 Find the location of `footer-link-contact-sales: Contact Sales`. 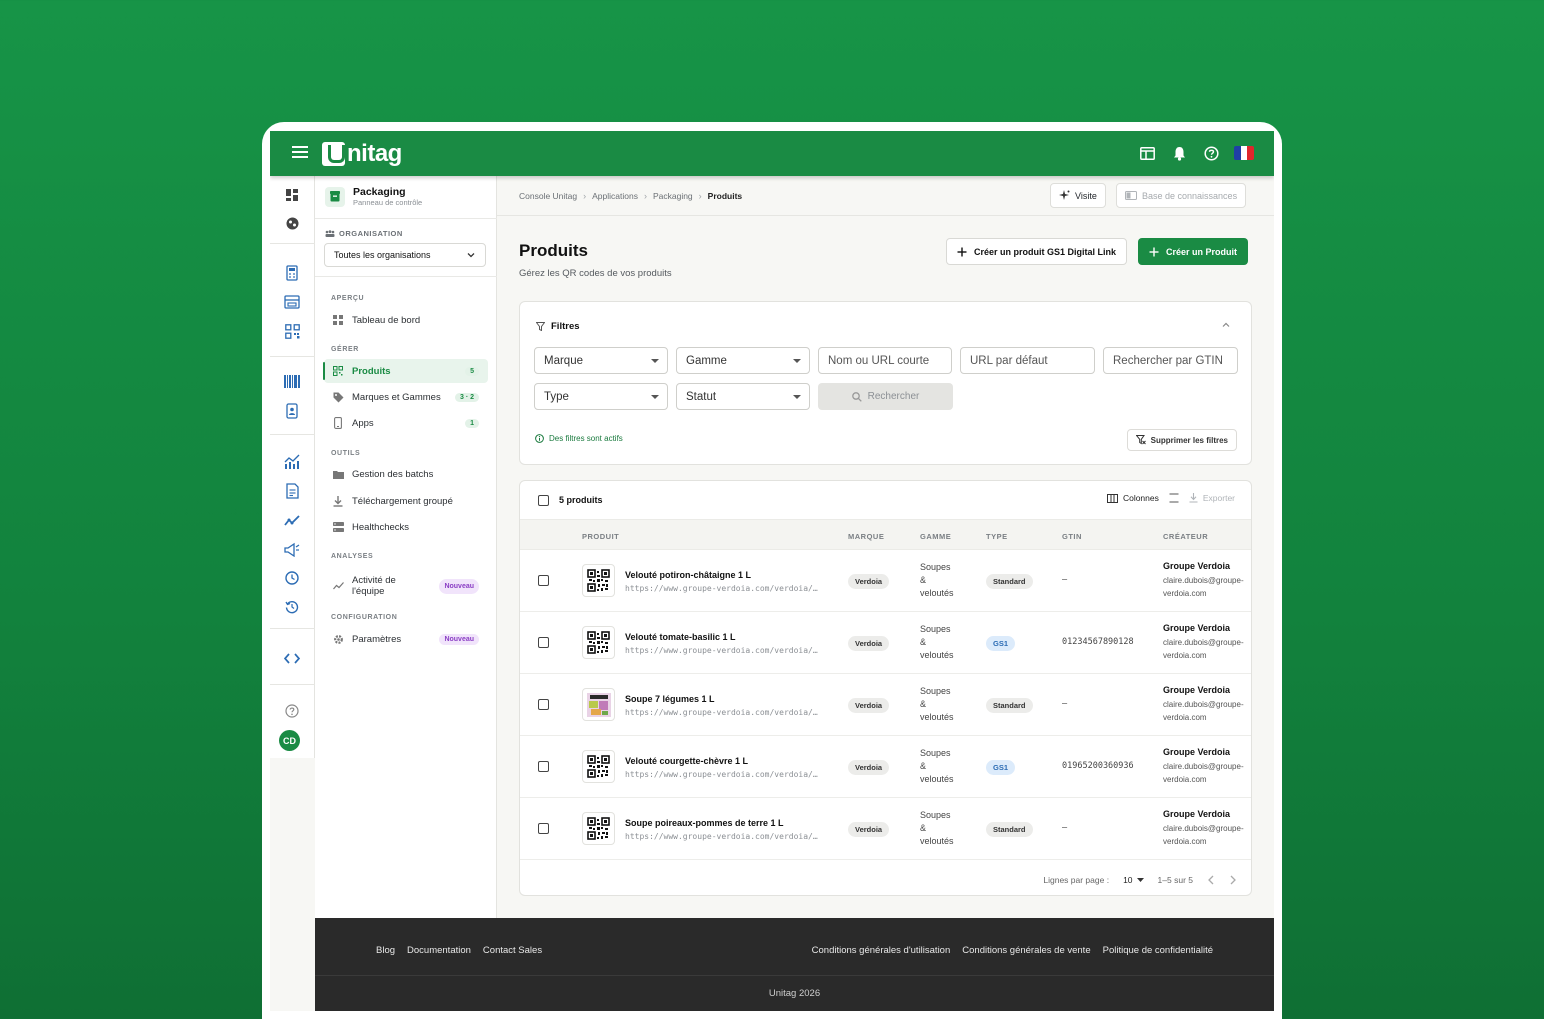

footer-link-contact-sales: Contact Sales is located at coordinates (512, 950).